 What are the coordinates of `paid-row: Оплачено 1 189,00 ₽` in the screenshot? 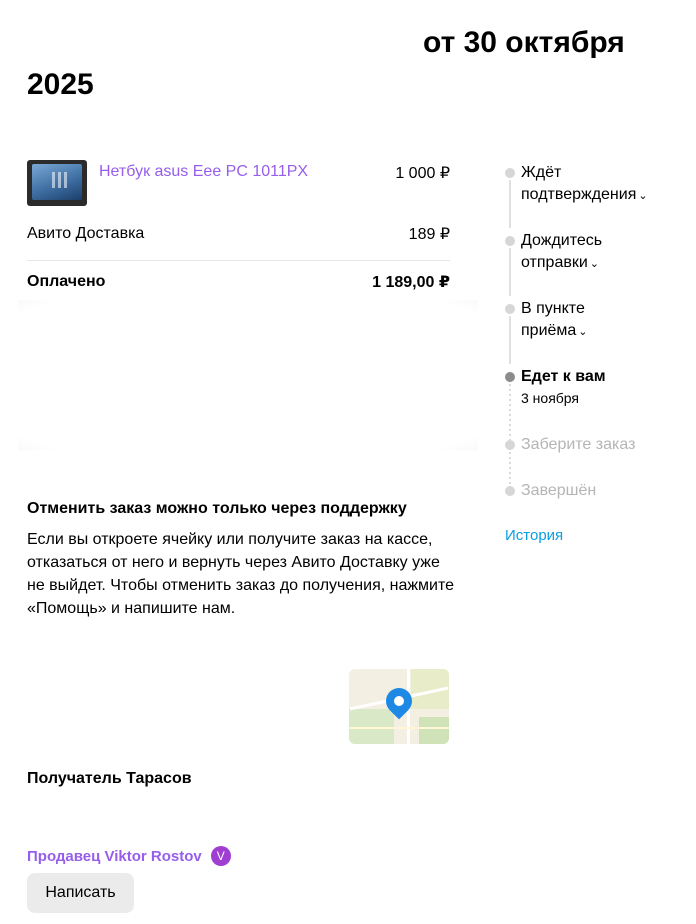 It's located at (238, 282).